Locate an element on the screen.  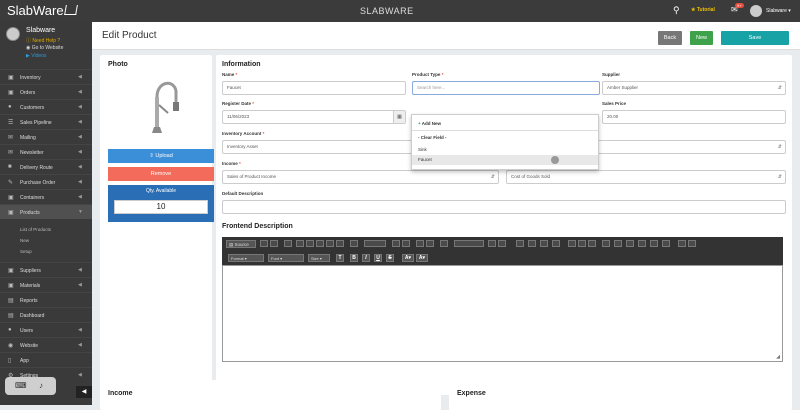
paste-icon is located at coordinates (320, 243).